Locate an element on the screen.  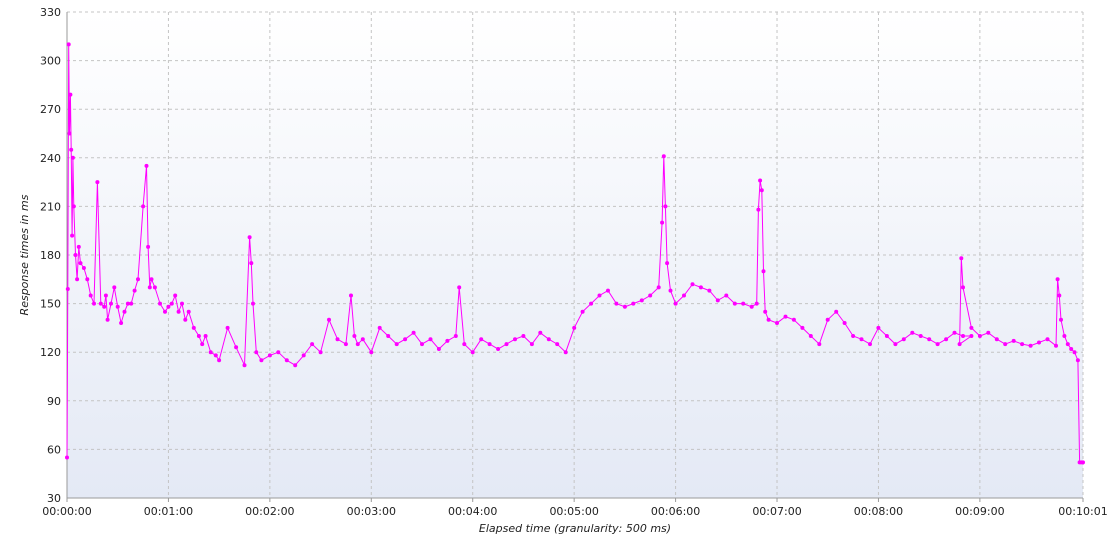
y-tick-label: 180 is located at coordinates (50, 255).